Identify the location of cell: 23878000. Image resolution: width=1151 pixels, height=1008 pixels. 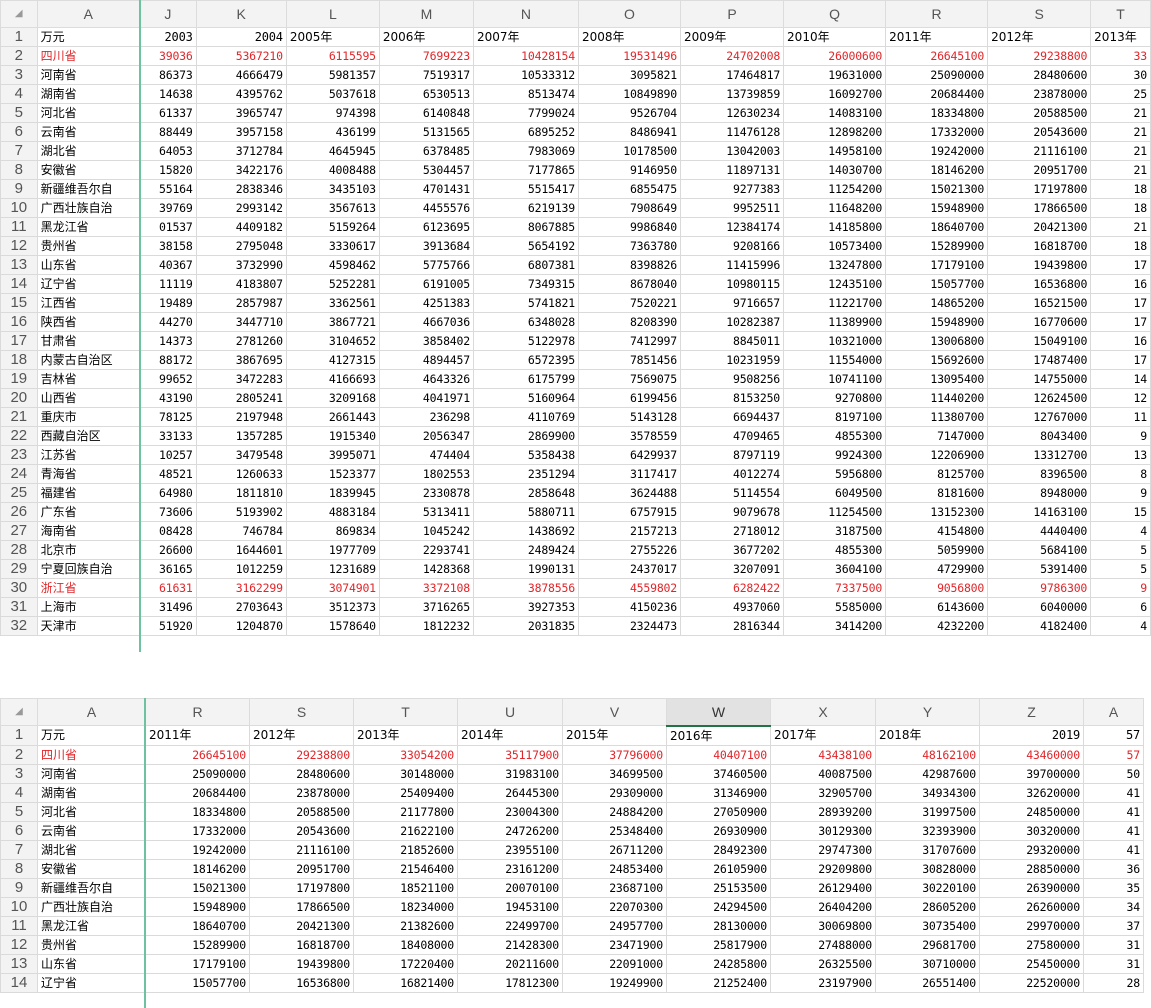
(301, 792).